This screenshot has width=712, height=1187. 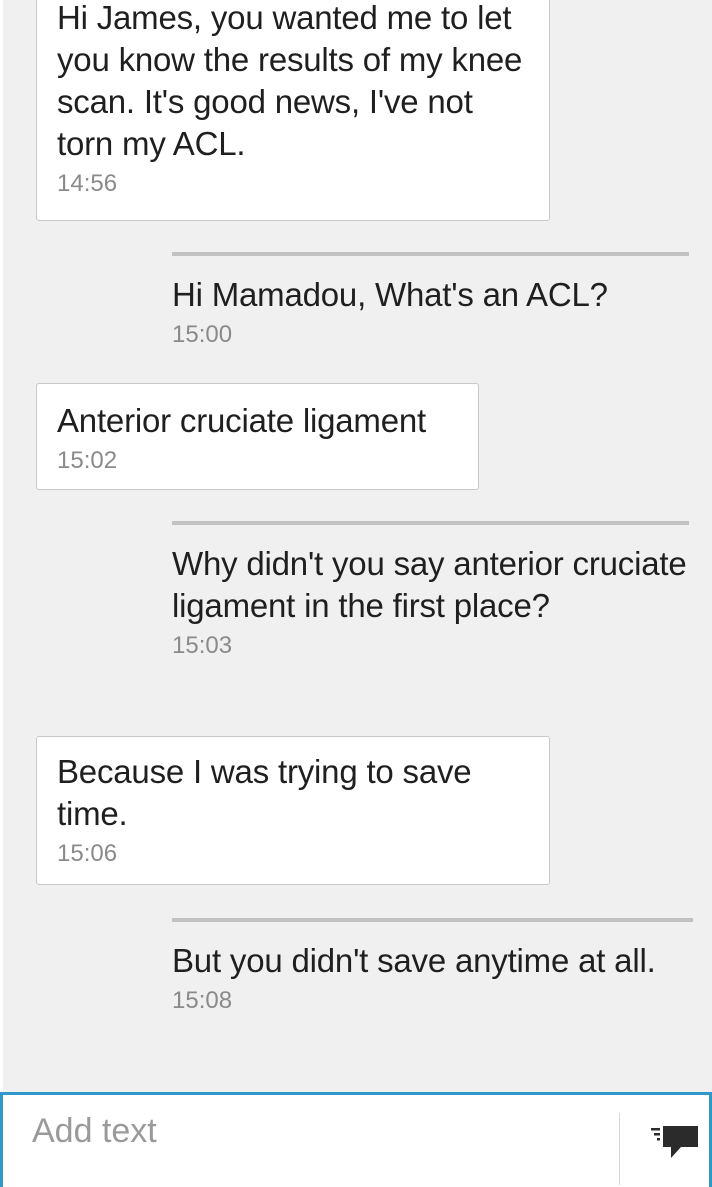 I want to click on message-timestamp: 15:08, so click(x=202, y=1000).